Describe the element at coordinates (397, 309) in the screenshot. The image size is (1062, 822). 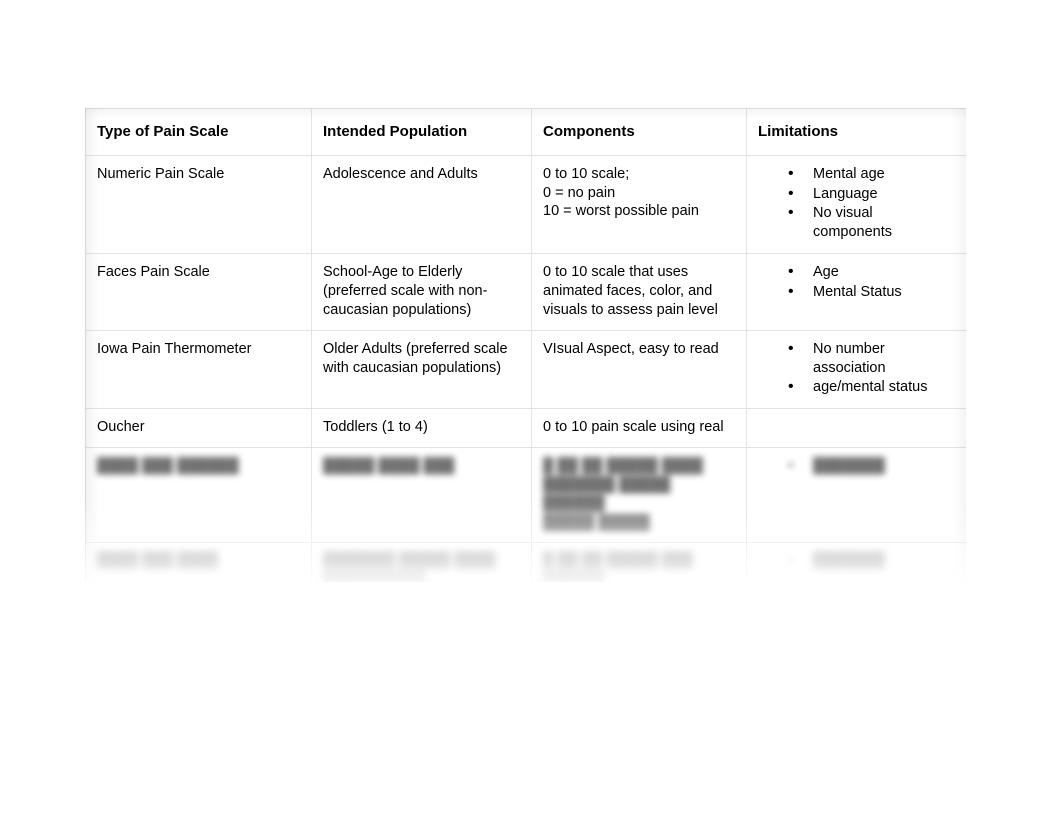
I see `population-line: caucasian populations)` at that location.